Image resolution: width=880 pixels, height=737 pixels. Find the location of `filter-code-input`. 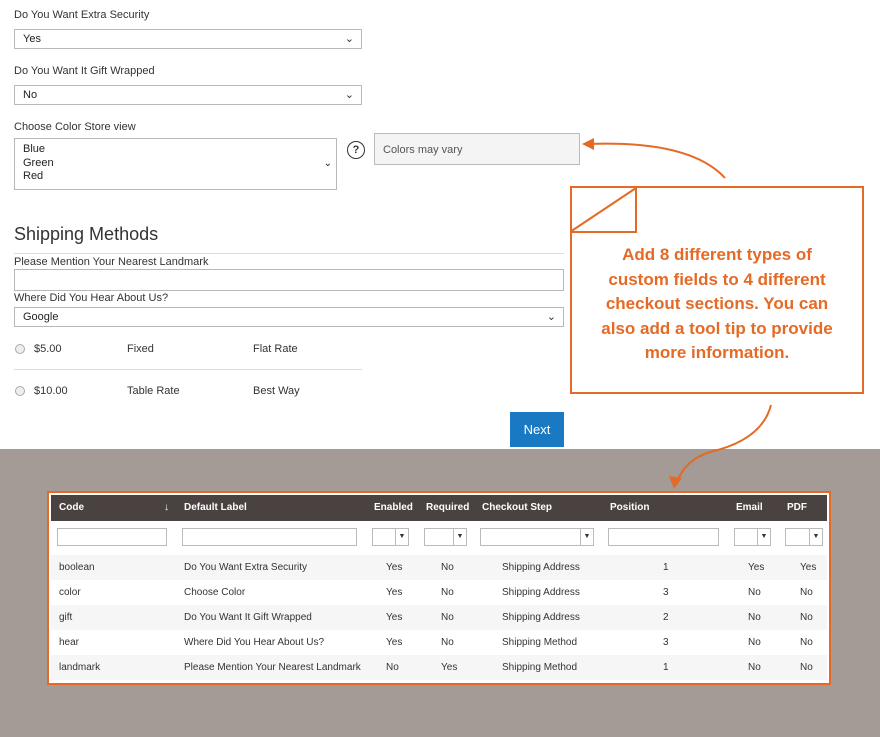

filter-code-input is located at coordinates (112, 537).